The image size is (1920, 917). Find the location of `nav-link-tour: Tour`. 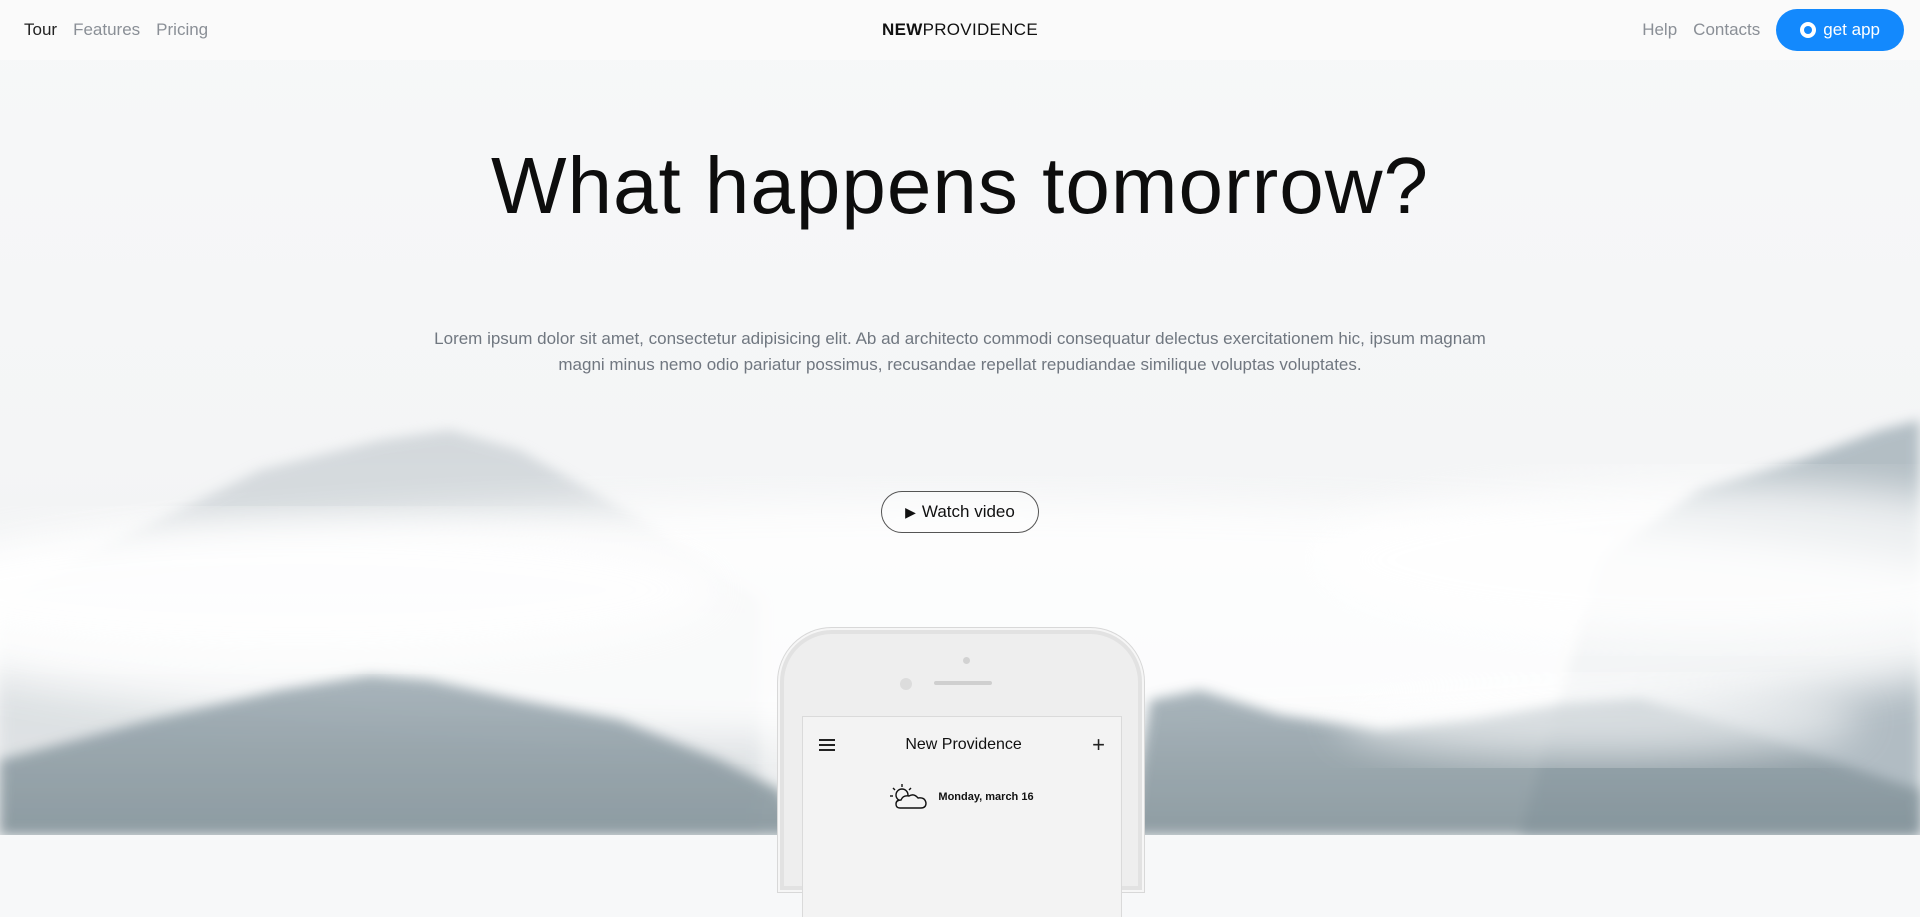

nav-link-tour: Tour is located at coordinates (40, 30).